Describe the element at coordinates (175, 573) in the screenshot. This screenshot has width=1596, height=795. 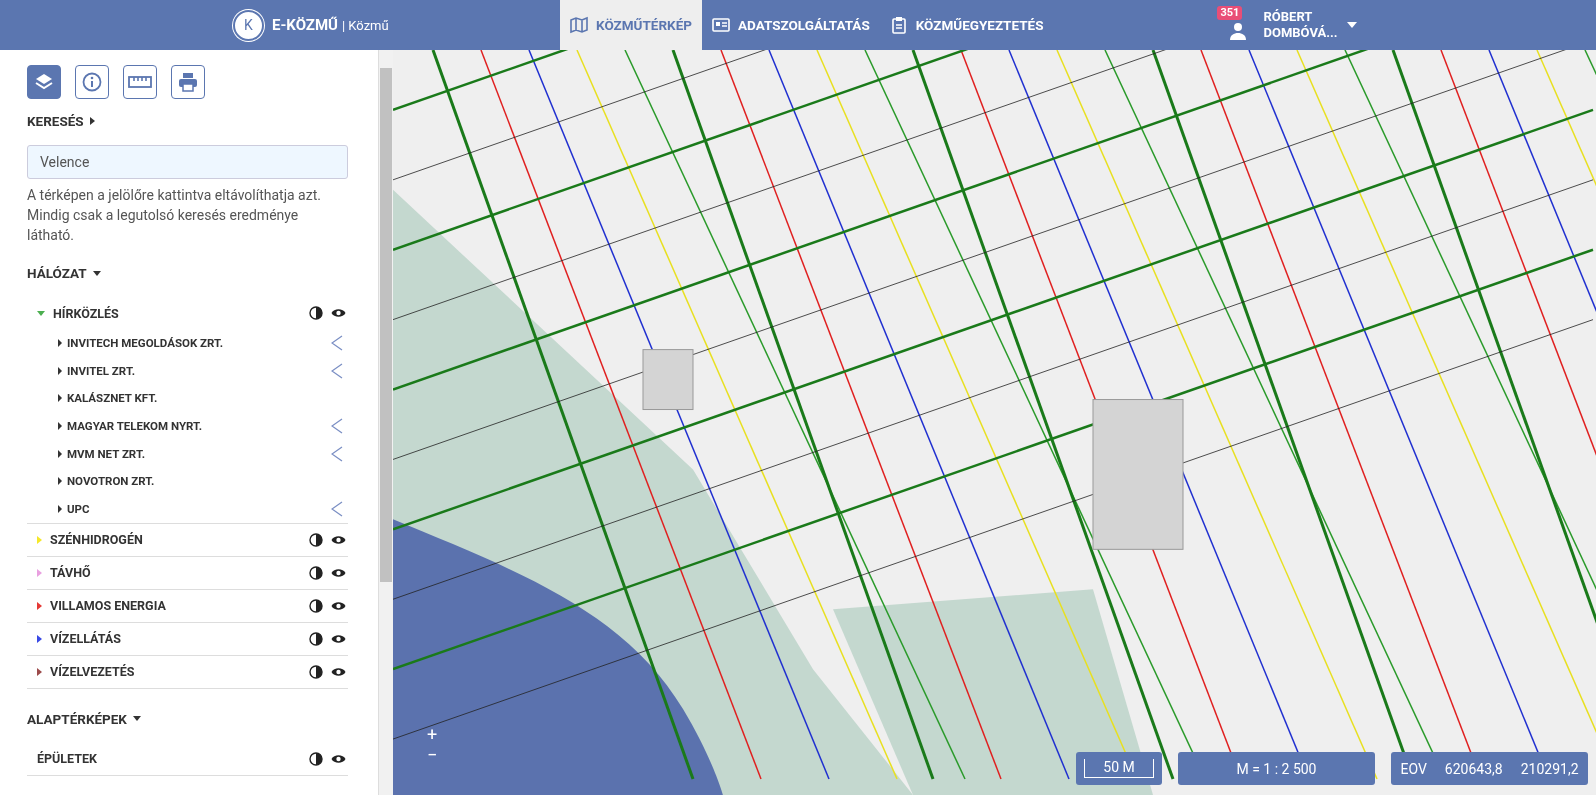
I see `layer-name: TÁVHŐ` at that location.